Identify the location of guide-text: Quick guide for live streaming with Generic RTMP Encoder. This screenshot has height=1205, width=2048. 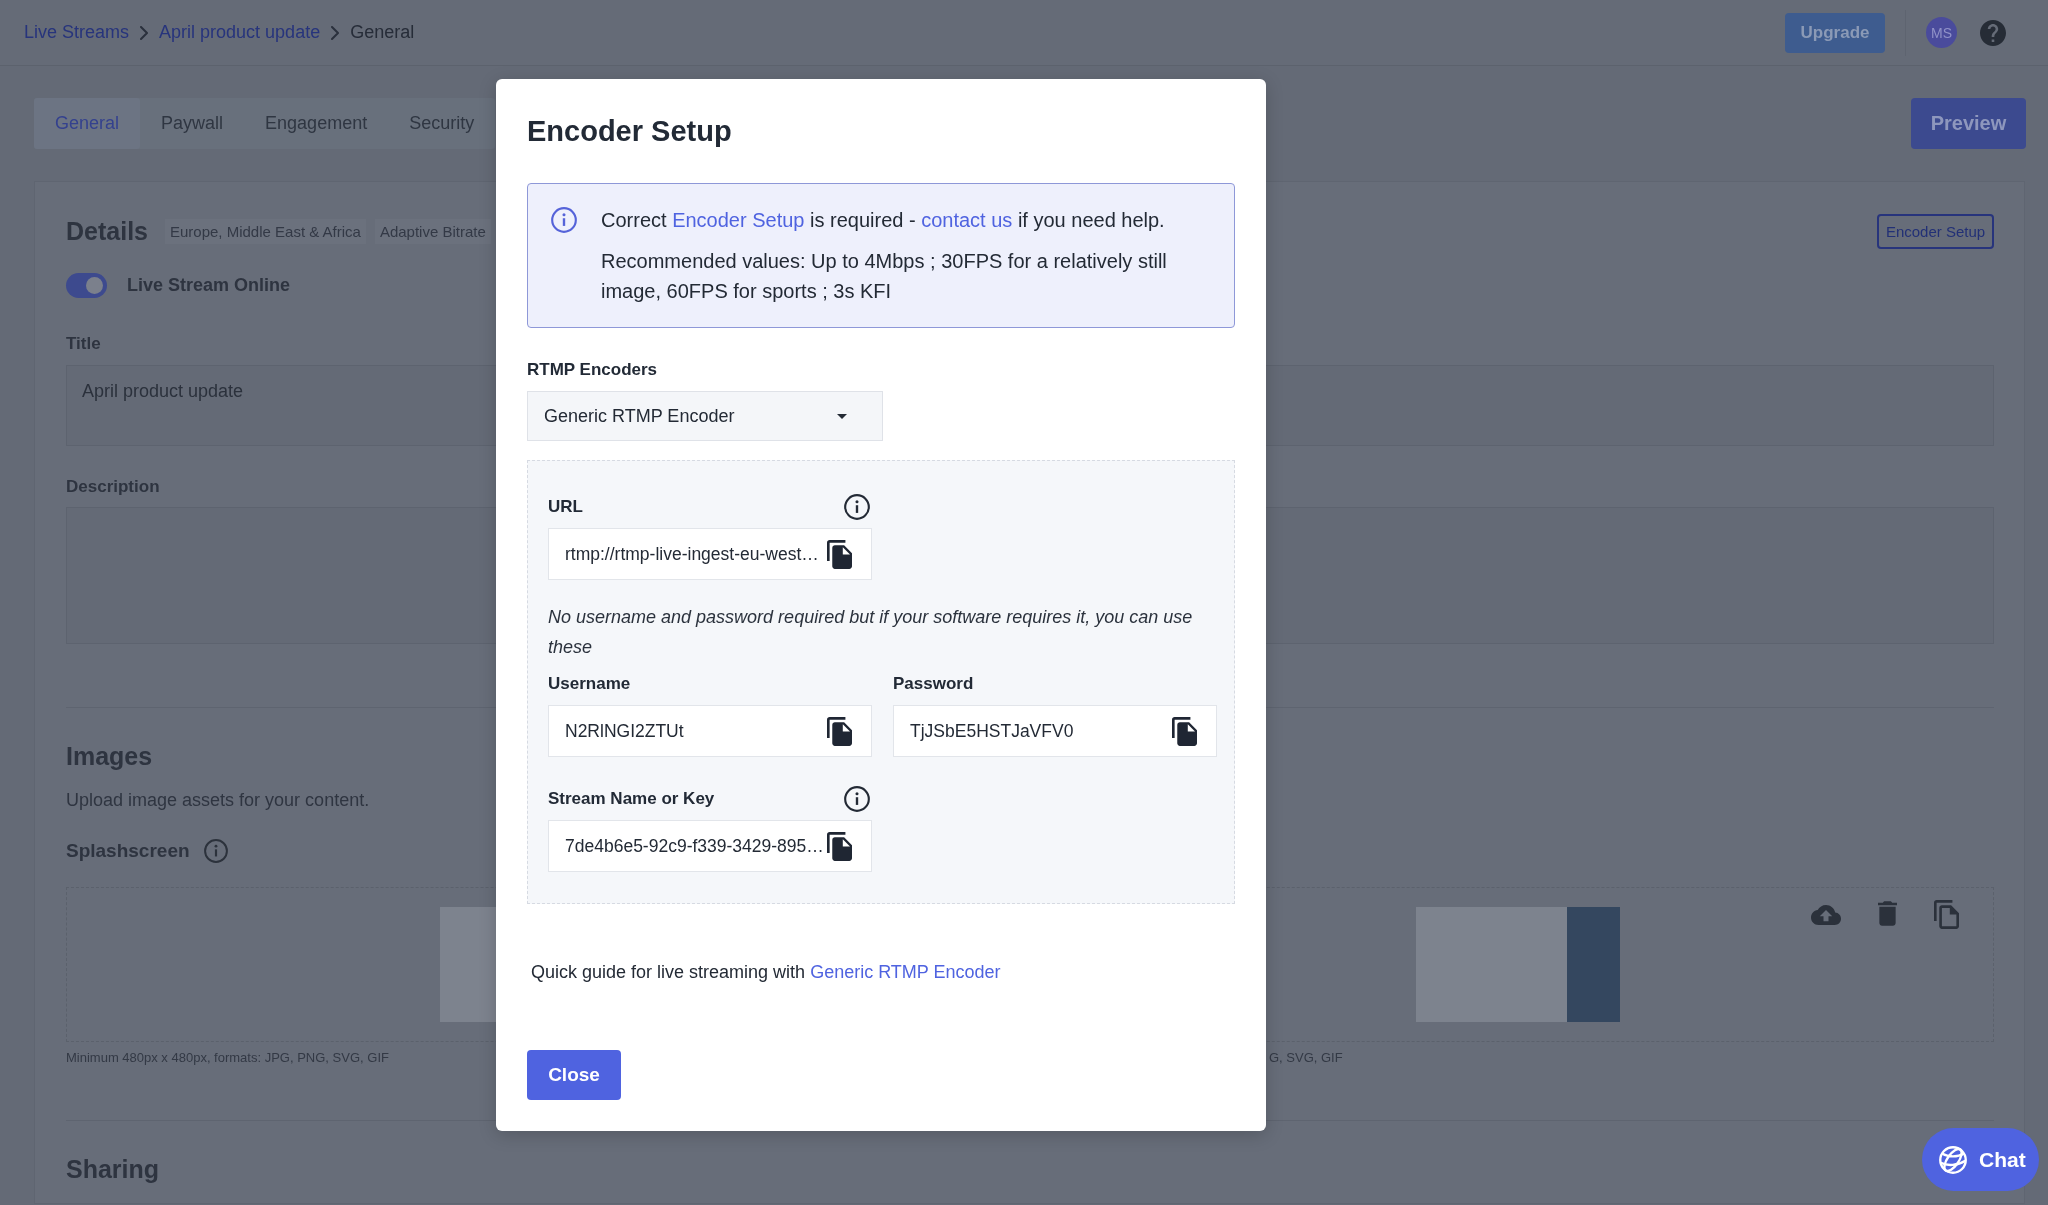
(766, 972).